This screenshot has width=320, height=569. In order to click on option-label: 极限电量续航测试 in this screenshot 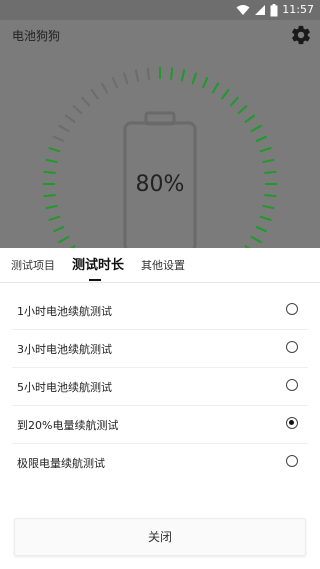, I will do `click(61, 463)`.